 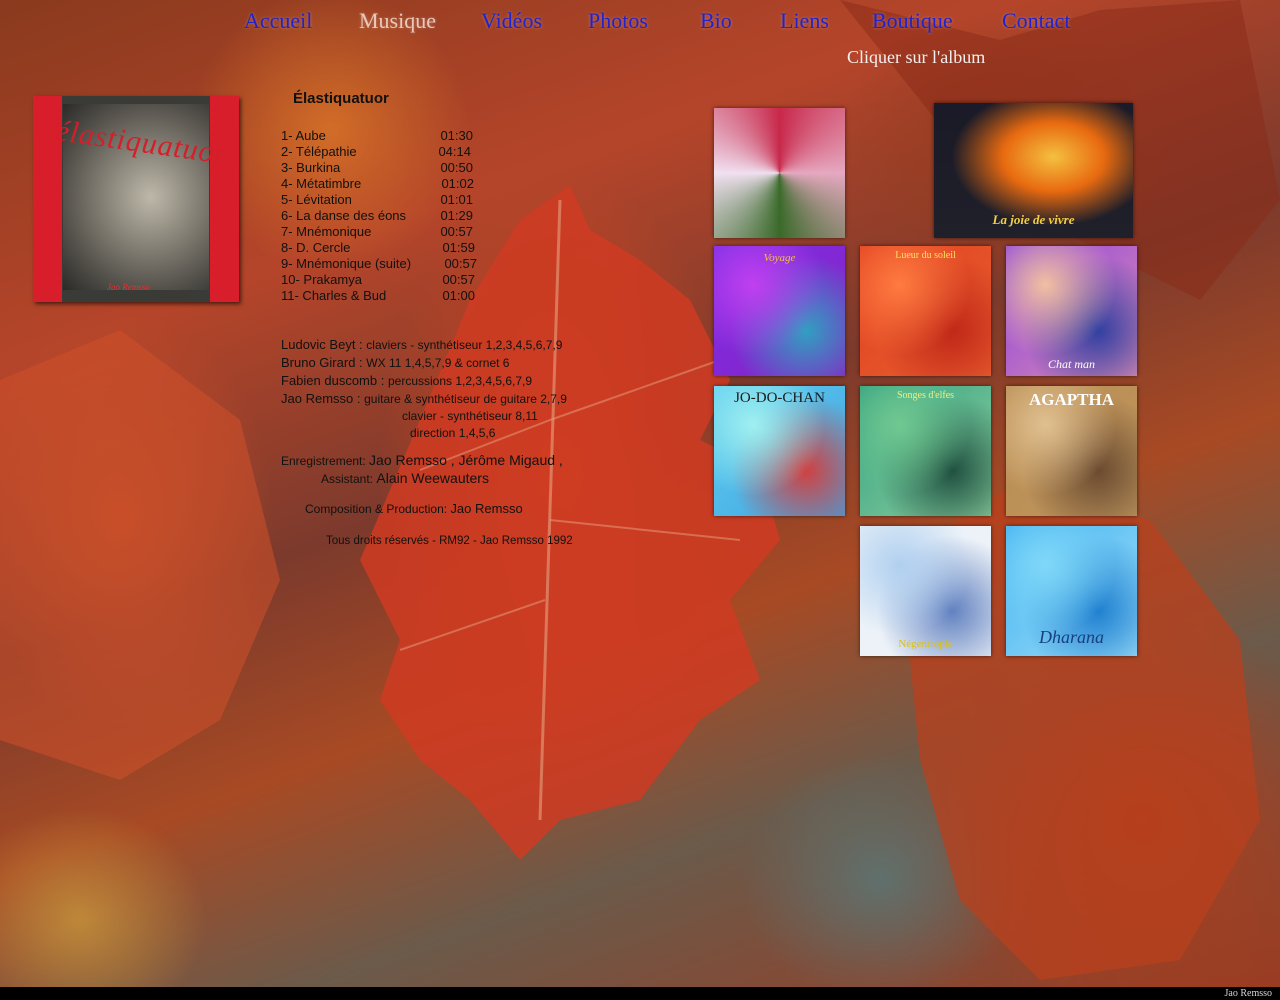 What do you see at coordinates (1248, 993) in the screenshot?
I see `footer-credit: Jao Remsso` at bounding box center [1248, 993].